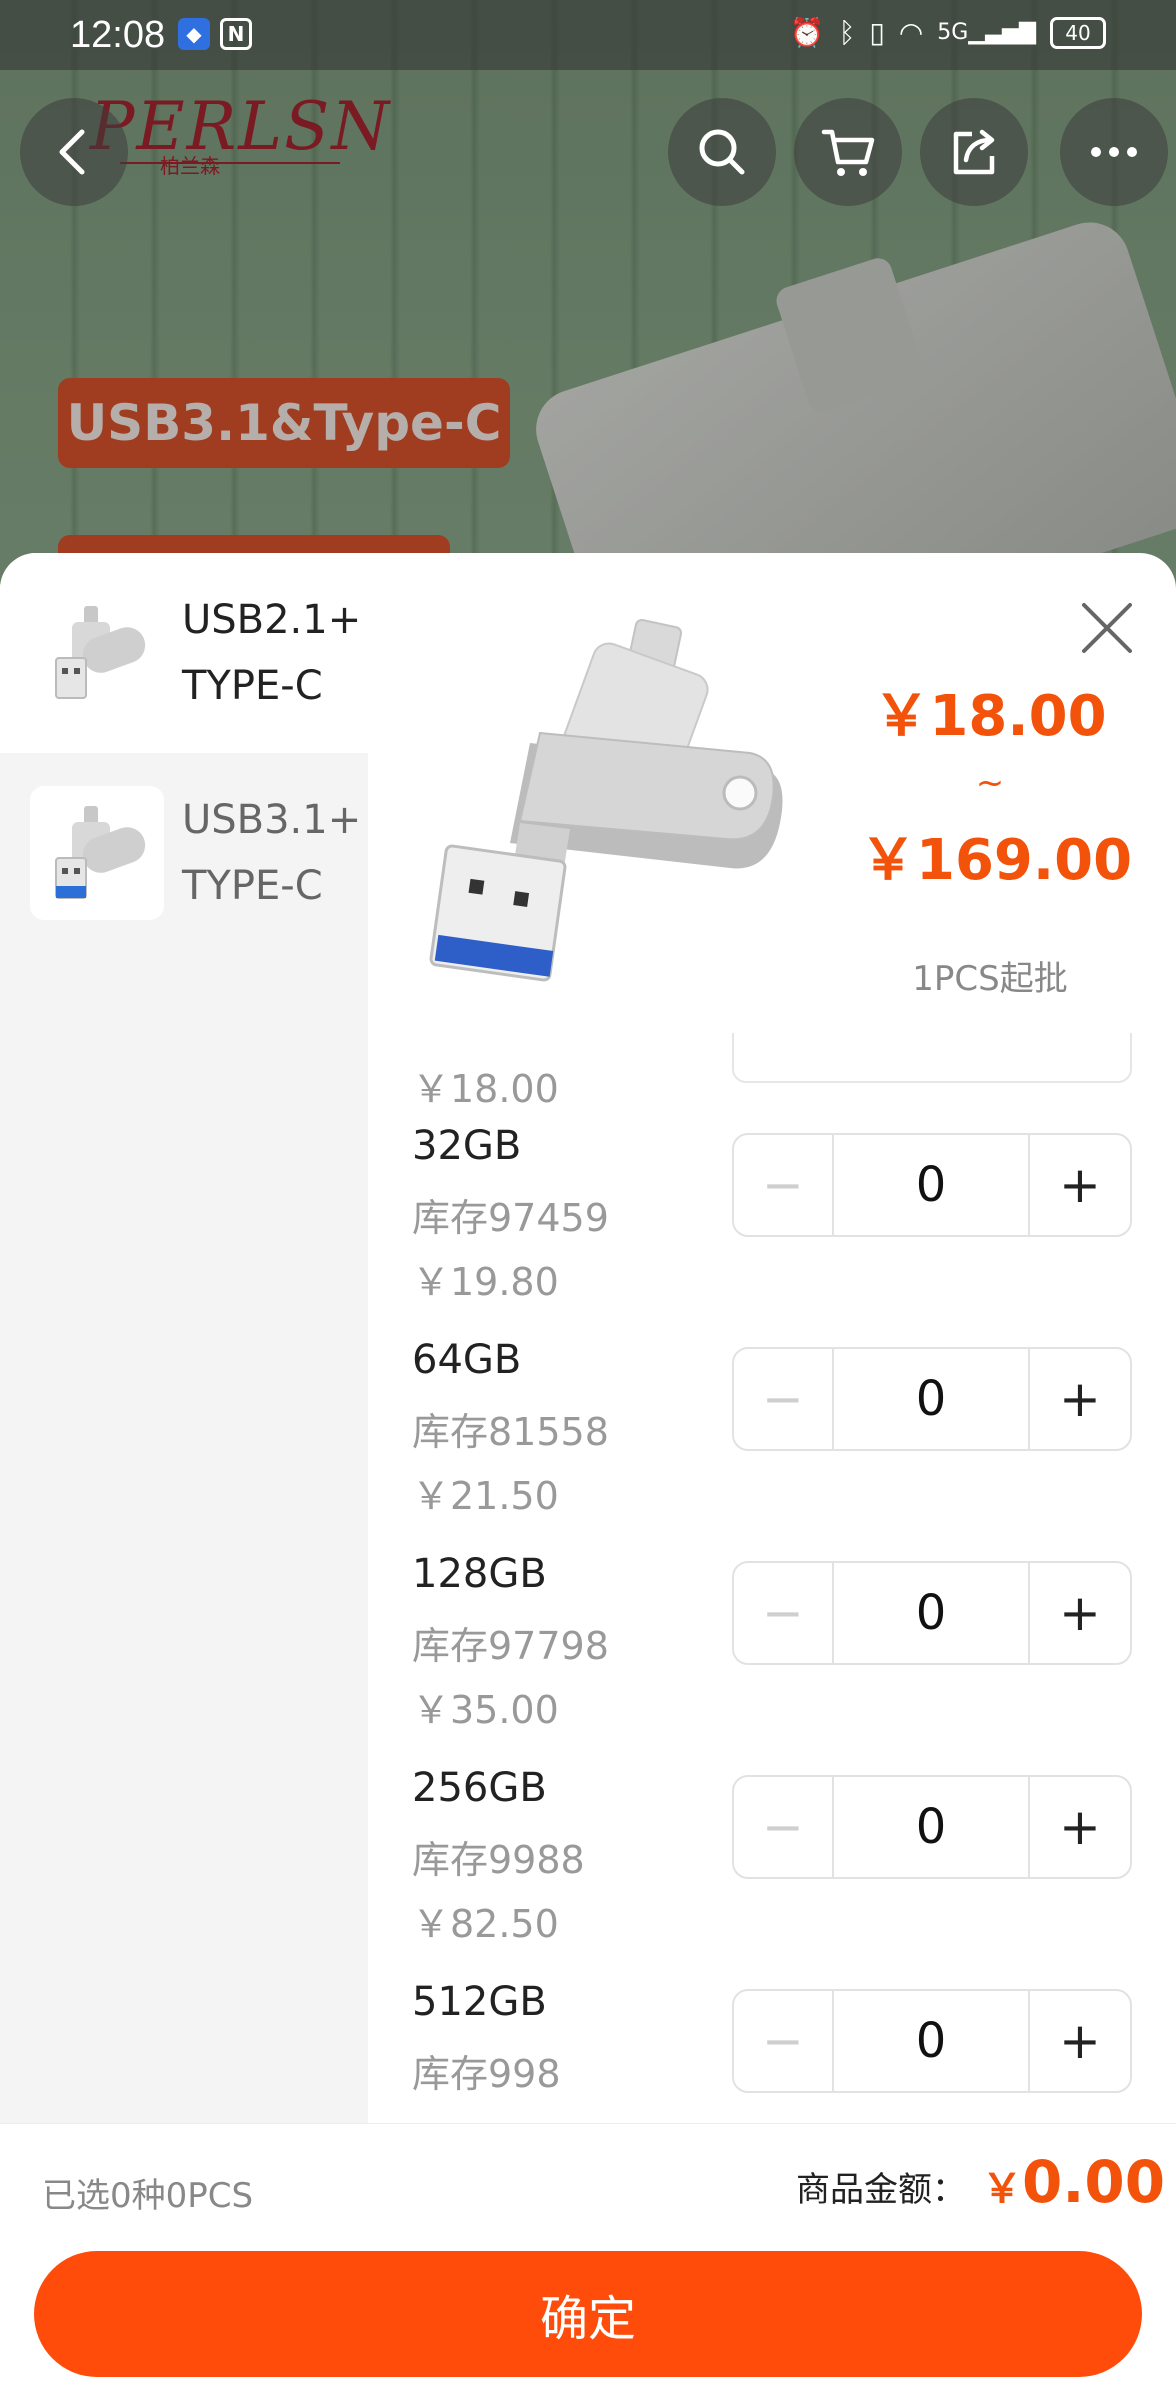 The width and height of the screenshot is (1176, 2400). What do you see at coordinates (1002, 2189) in the screenshot?
I see `total-currency: ￥` at bounding box center [1002, 2189].